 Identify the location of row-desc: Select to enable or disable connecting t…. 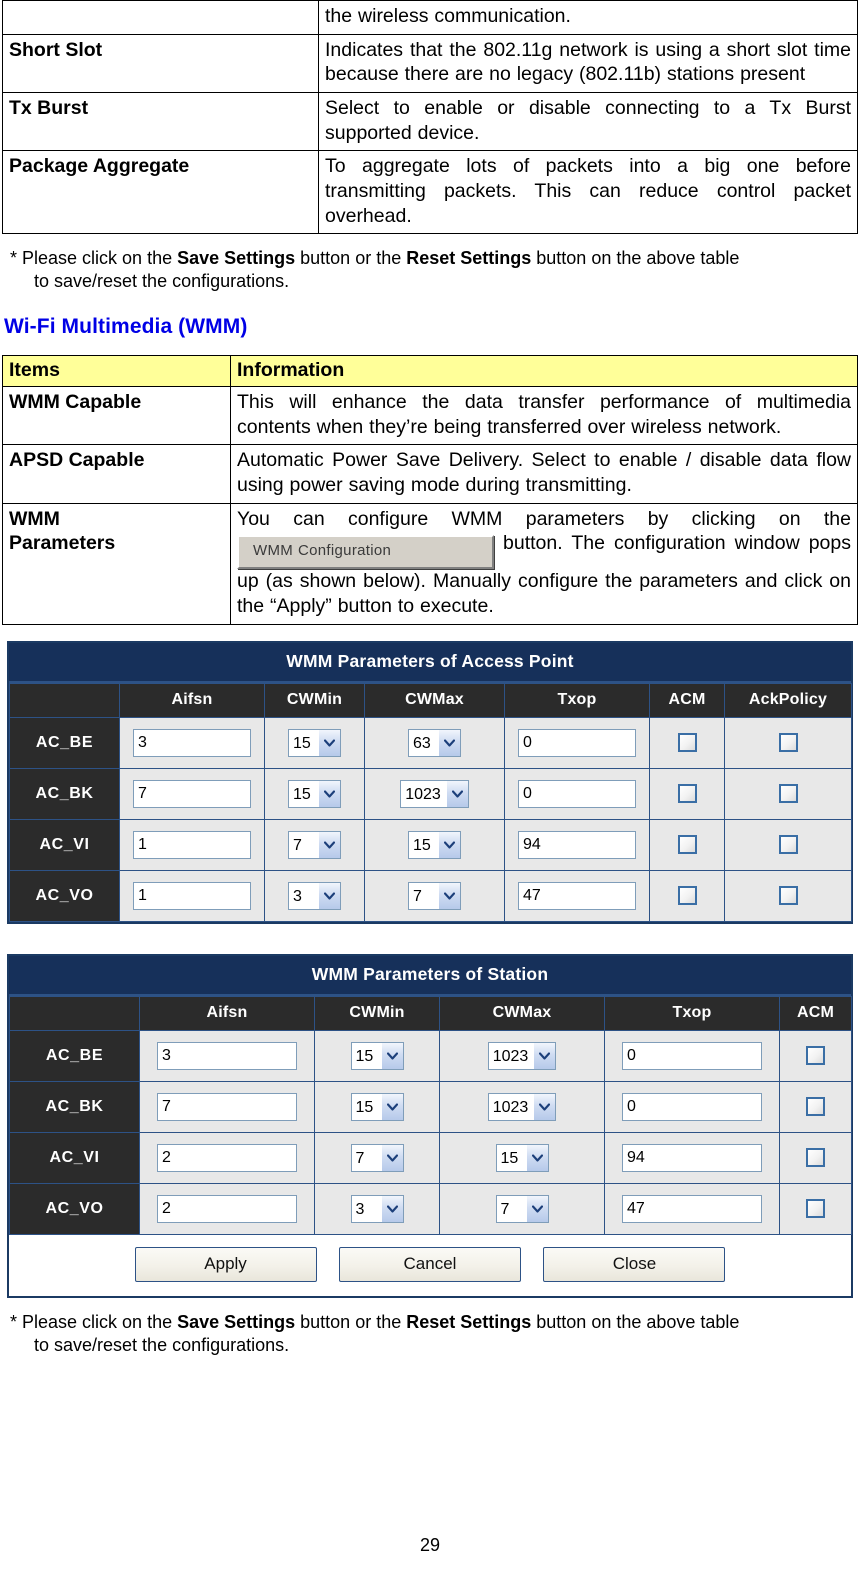
(588, 121).